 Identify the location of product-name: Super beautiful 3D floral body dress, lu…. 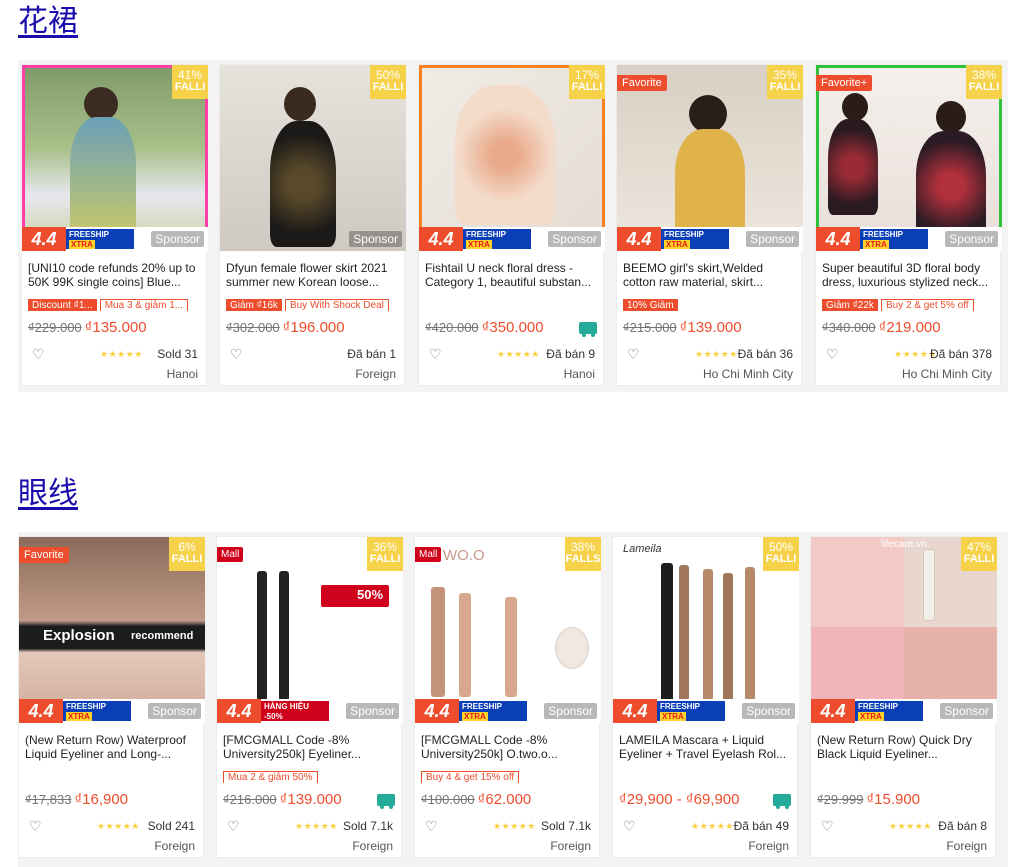
(909, 275).